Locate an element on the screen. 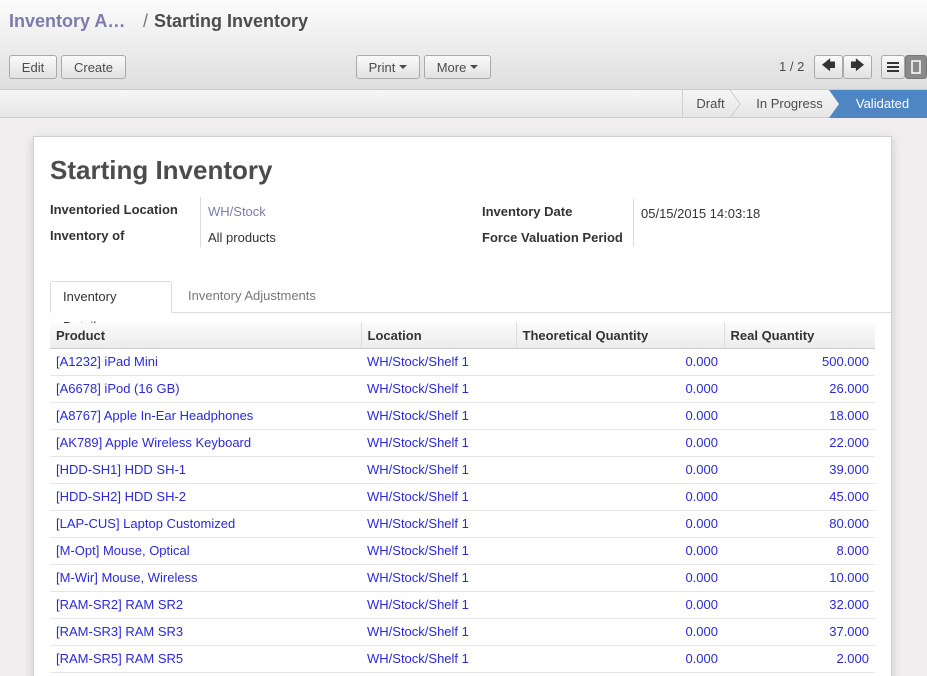  create-button: Create is located at coordinates (93, 67).